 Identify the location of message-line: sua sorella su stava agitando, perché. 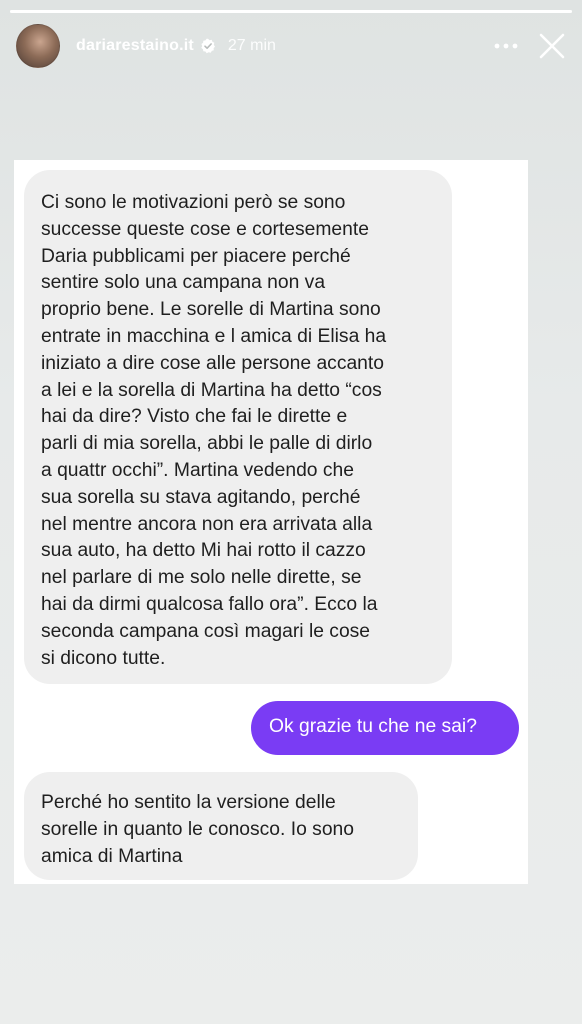
(201, 497).